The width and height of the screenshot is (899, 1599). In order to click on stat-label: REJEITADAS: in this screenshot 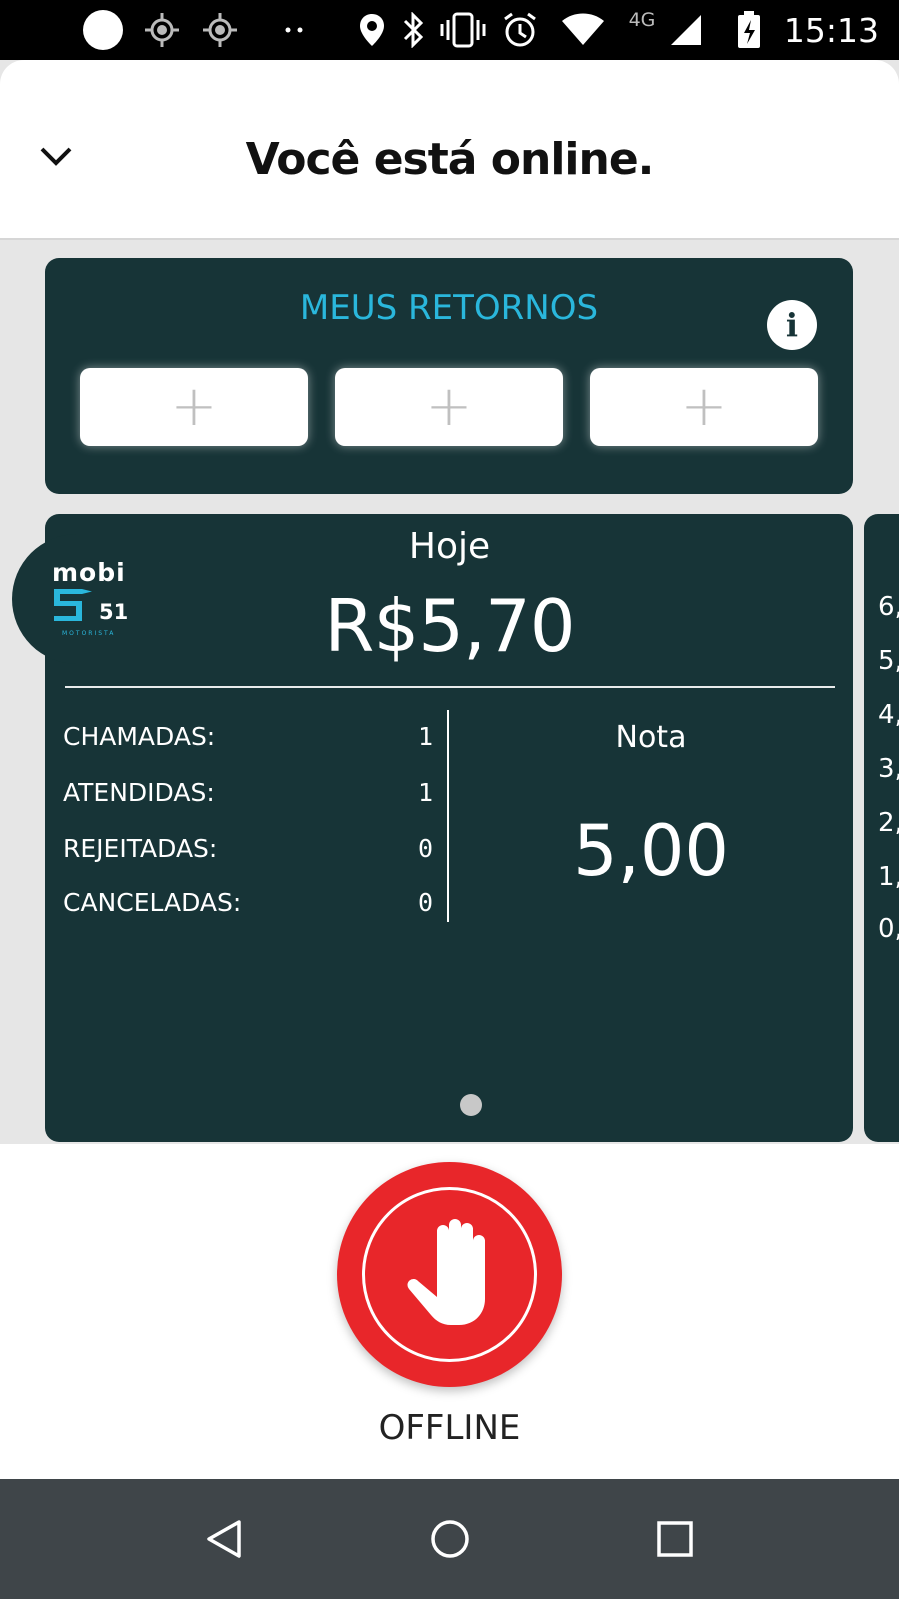, I will do `click(140, 848)`.